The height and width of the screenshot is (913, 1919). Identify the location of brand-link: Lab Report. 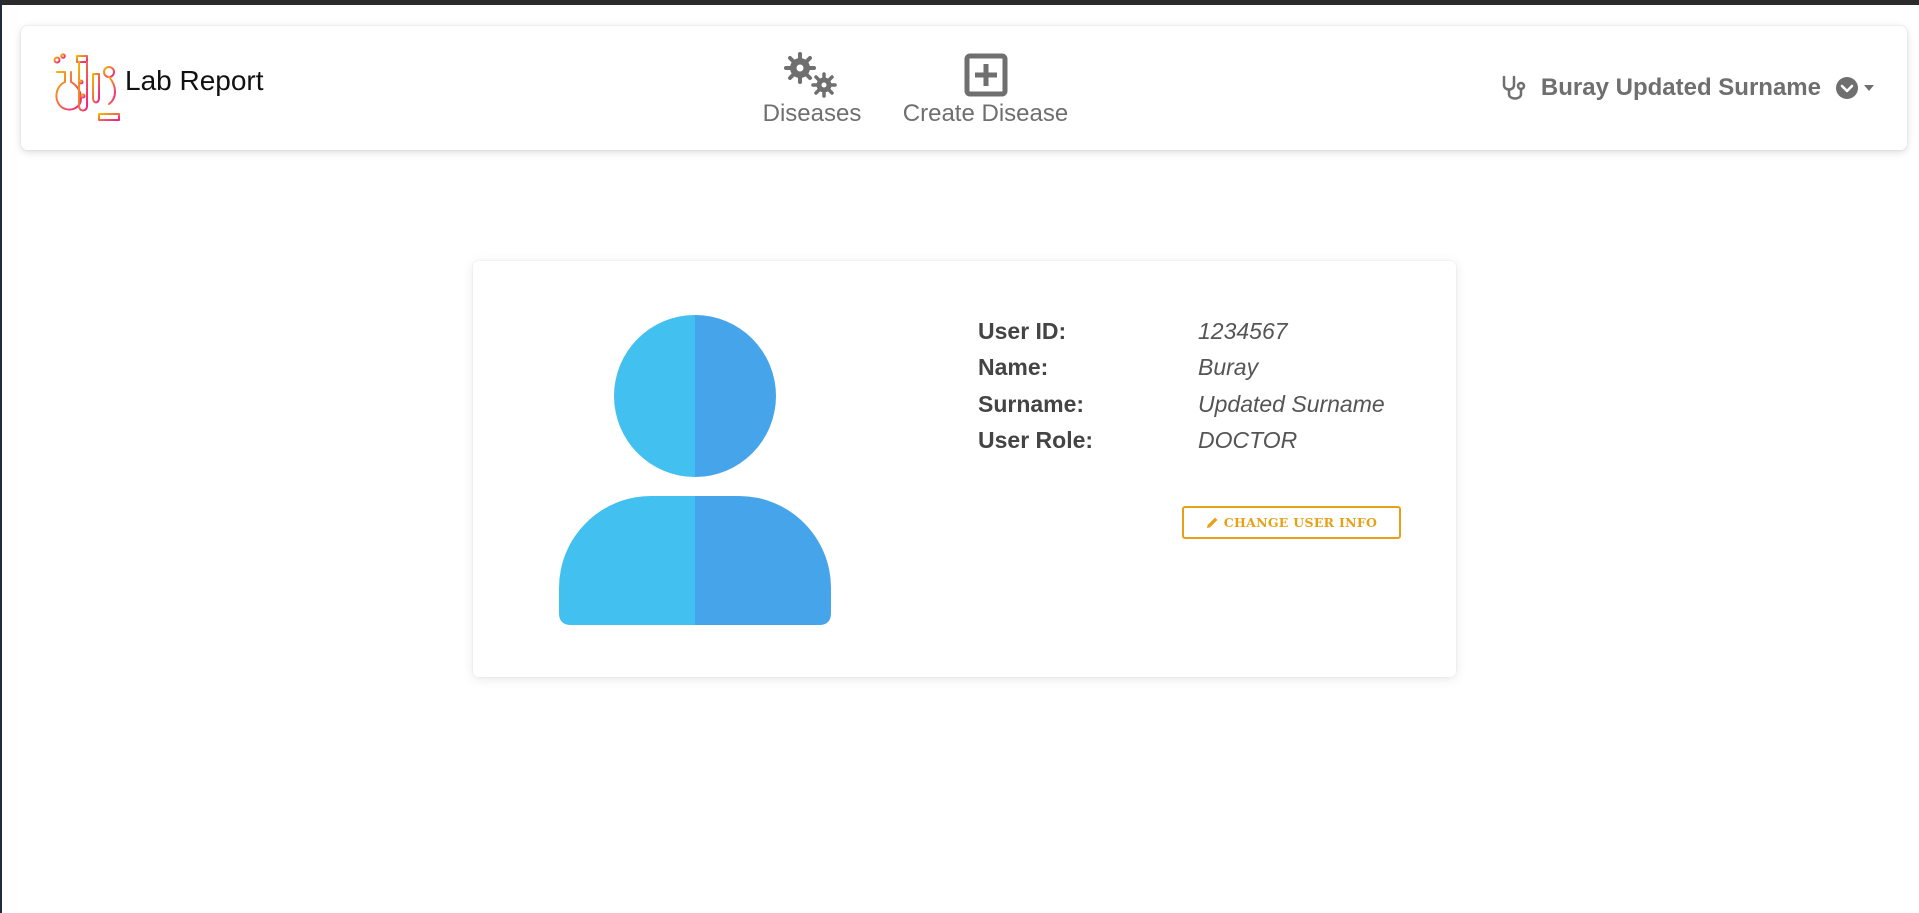
(157, 88).